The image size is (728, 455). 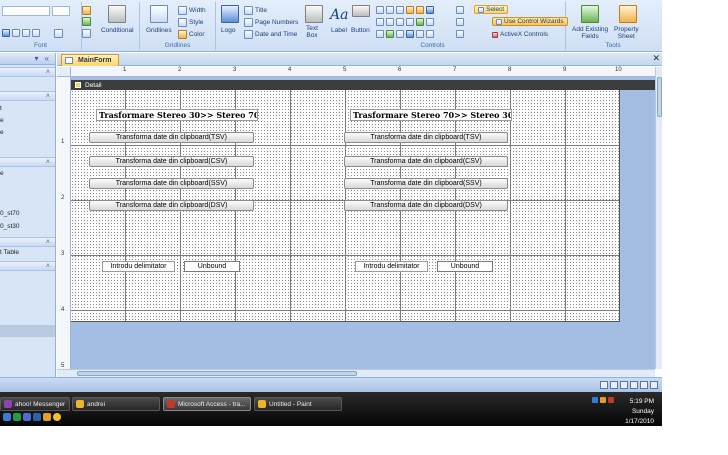 What do you see at coordinates (654, 385) in the screenshot?
I see `design-view-icon` at bounding box center [654, 385].